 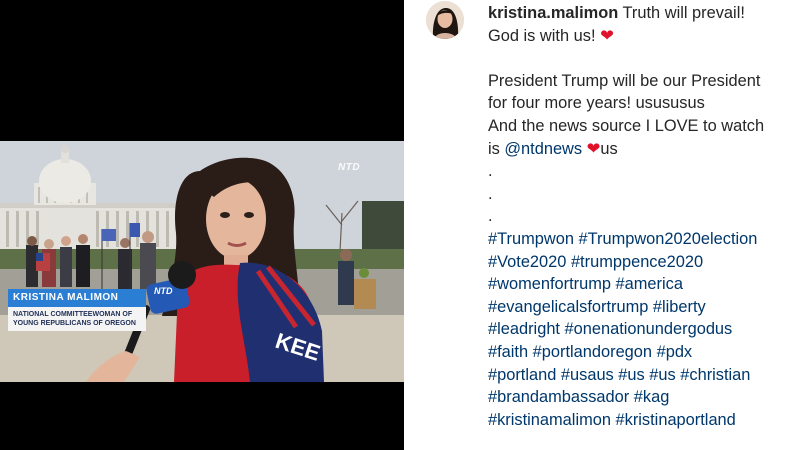 I want to click on lower-third-title-line1: NATIONAL COMMITTEEWOMAN OF, so click(x=73, y=314).